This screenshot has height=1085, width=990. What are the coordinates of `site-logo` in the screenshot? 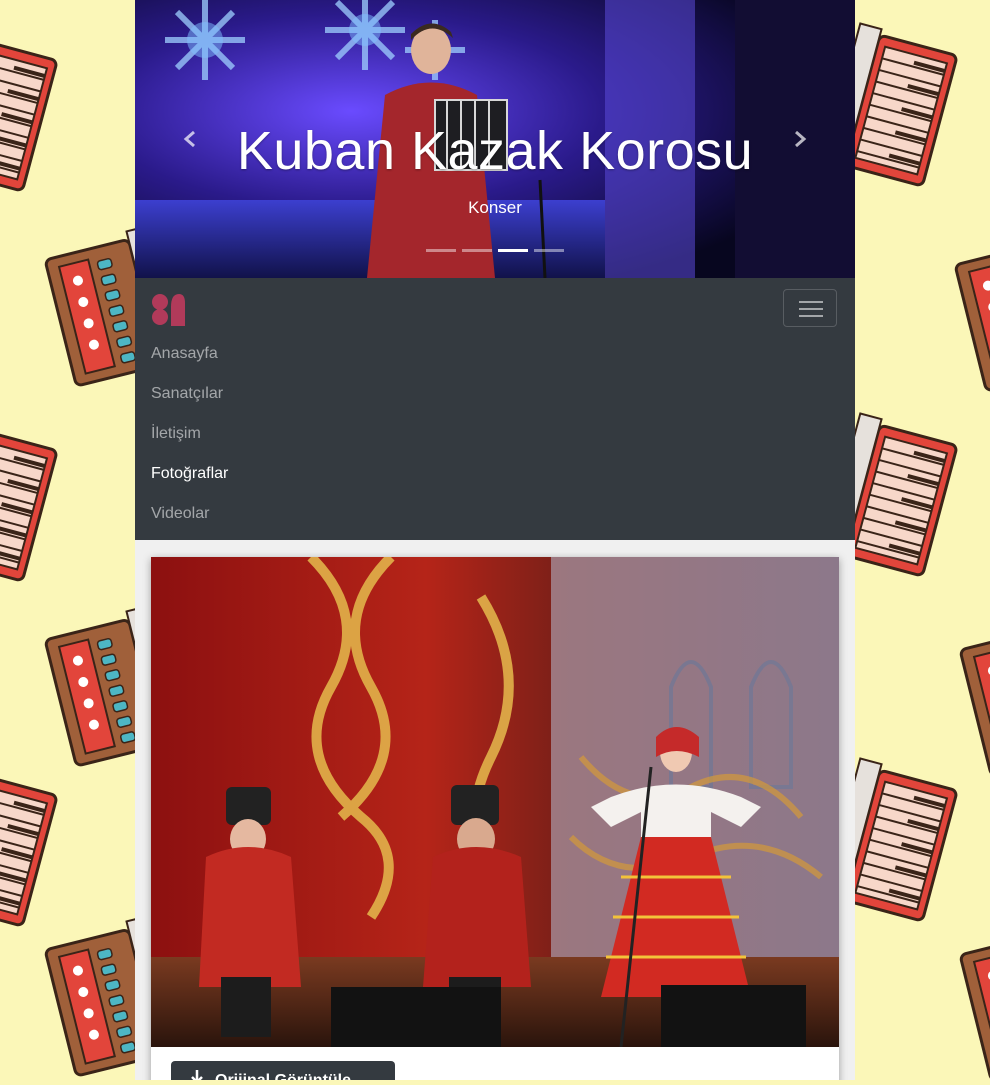 It's located at (169, 311).